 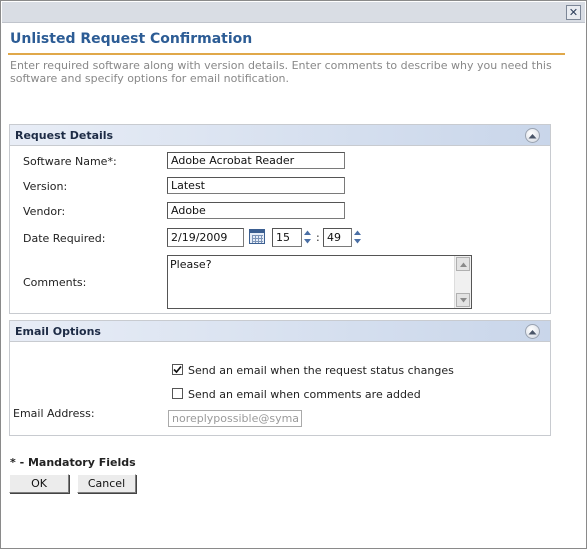 What do you see at coordinates (131, 39) in the screenshot?
I see `page-title: Unlisted Request Confirmation` at bounding box center [131, 39].